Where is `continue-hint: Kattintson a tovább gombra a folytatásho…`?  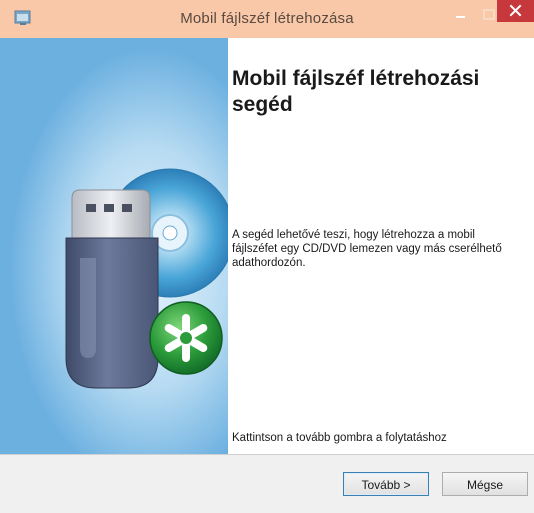 continue-hint: Kattintson a tovább gombra a folytatásho… is located at coordinates (339, 438).